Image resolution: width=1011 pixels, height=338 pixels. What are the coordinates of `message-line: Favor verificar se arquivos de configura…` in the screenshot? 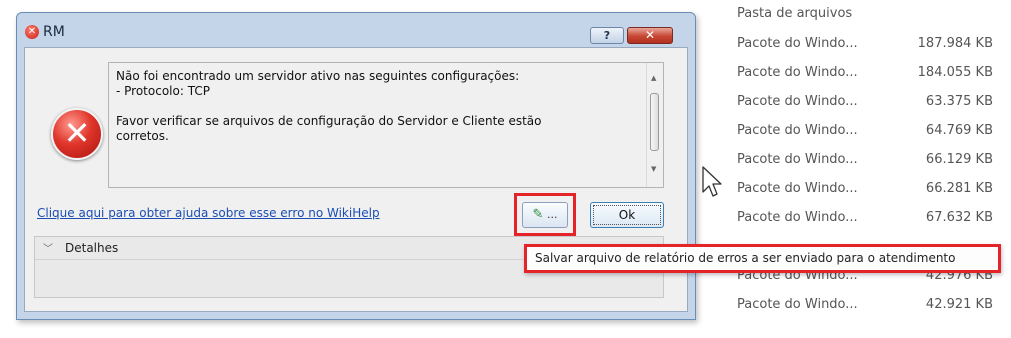 It's located at (329, 121).